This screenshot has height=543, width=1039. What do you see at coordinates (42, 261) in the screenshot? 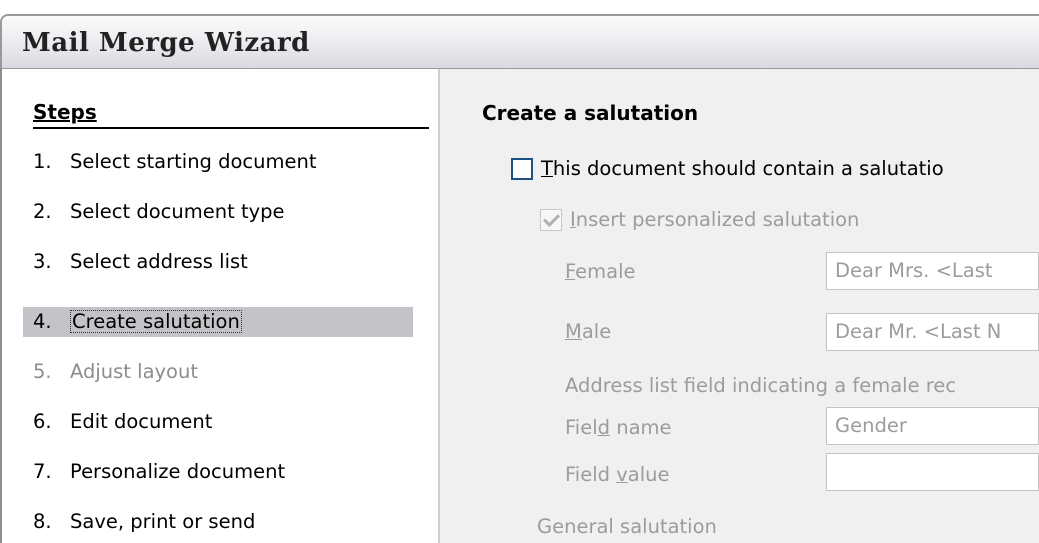
I see `step-number: 3.` at bounding box center [42, 261].